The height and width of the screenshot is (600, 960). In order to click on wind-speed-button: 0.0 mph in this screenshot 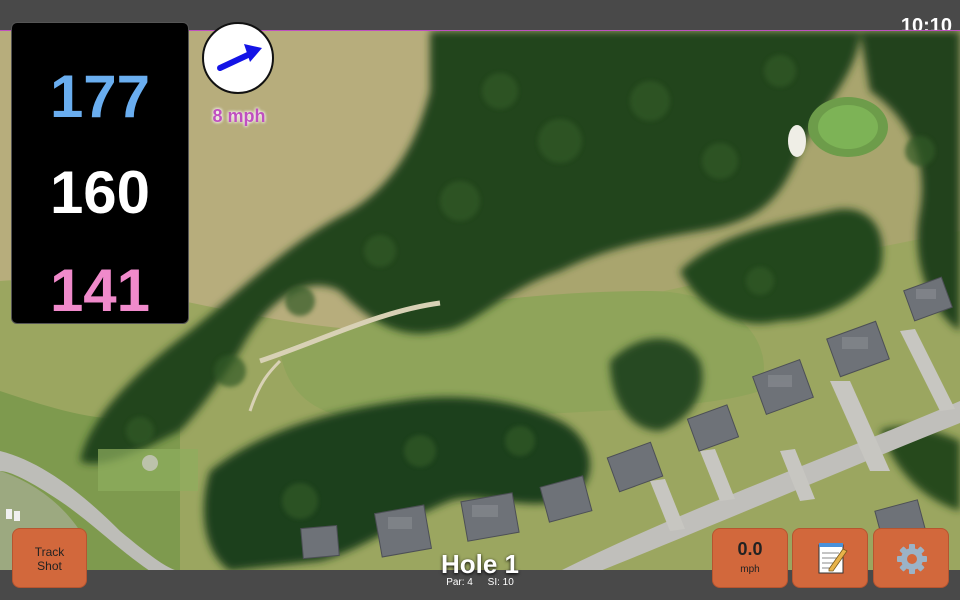, I will do `click(750, 558)`.